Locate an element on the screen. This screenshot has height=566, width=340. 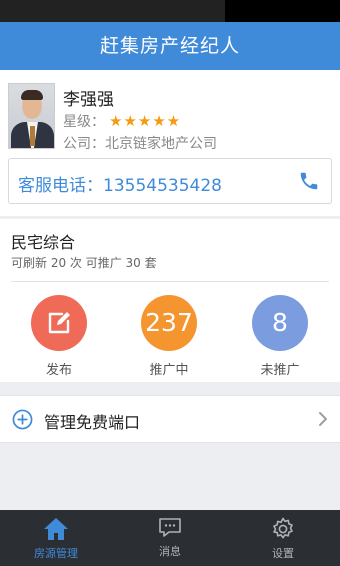
tab-messages: 消息 is located at coordinates (170, 538).